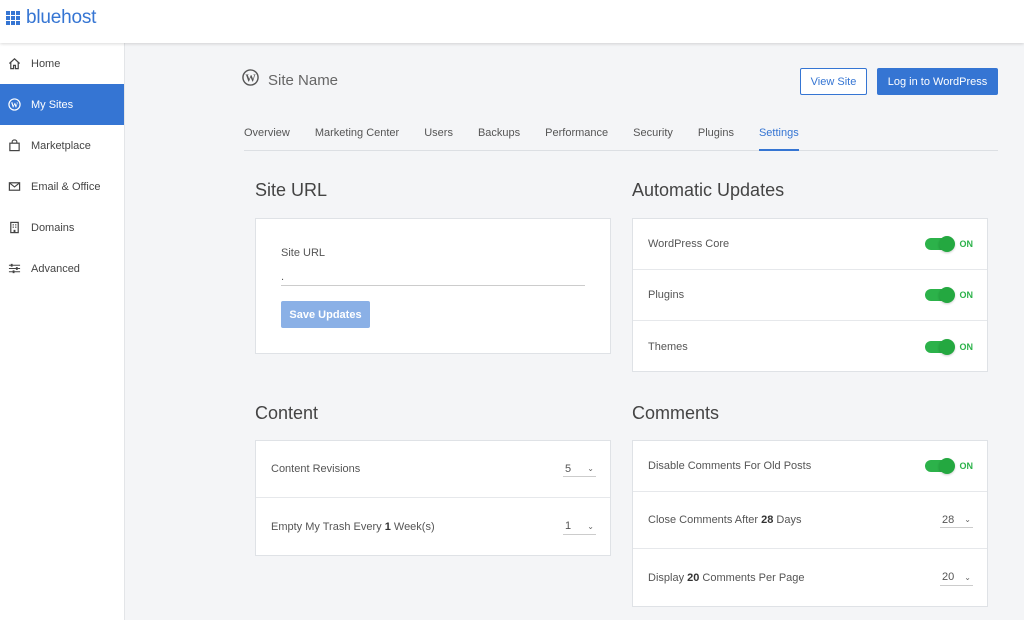 The height and width of the screenshot is (620, 1024). What do you see at coordinates (778, 139) in the screenshot?
I see `tab-settings: Settings` at bounding box center [778, 139].